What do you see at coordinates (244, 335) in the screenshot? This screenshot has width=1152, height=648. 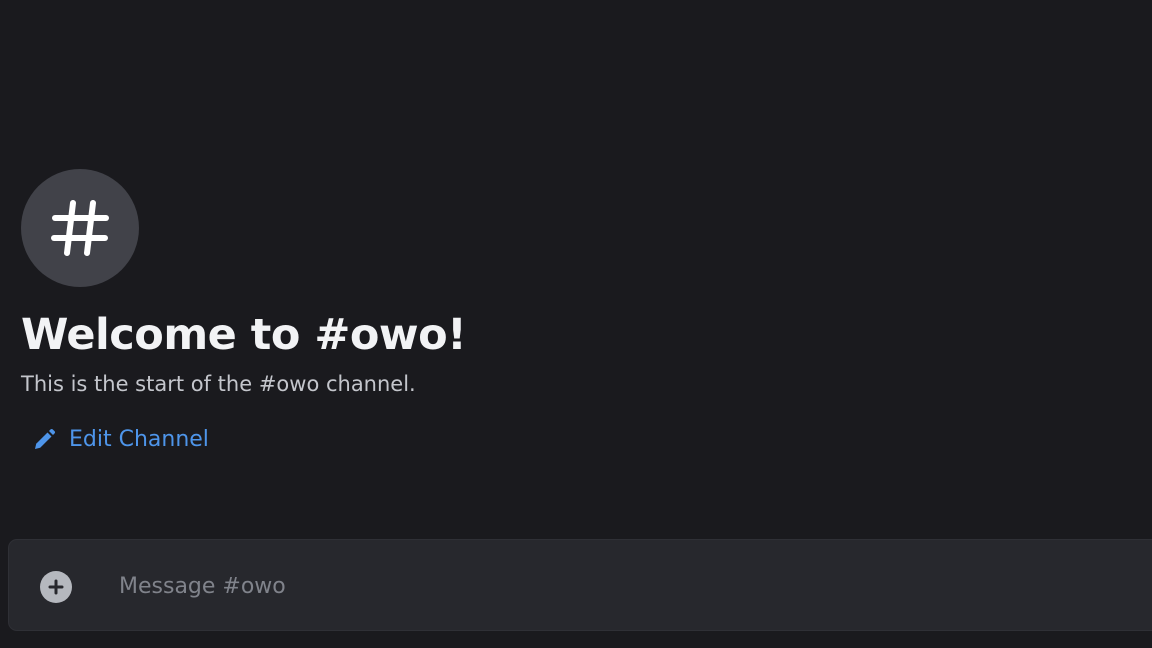 I see `welcome-title: Welcome to #owo!` at bounding box center [244, 335].